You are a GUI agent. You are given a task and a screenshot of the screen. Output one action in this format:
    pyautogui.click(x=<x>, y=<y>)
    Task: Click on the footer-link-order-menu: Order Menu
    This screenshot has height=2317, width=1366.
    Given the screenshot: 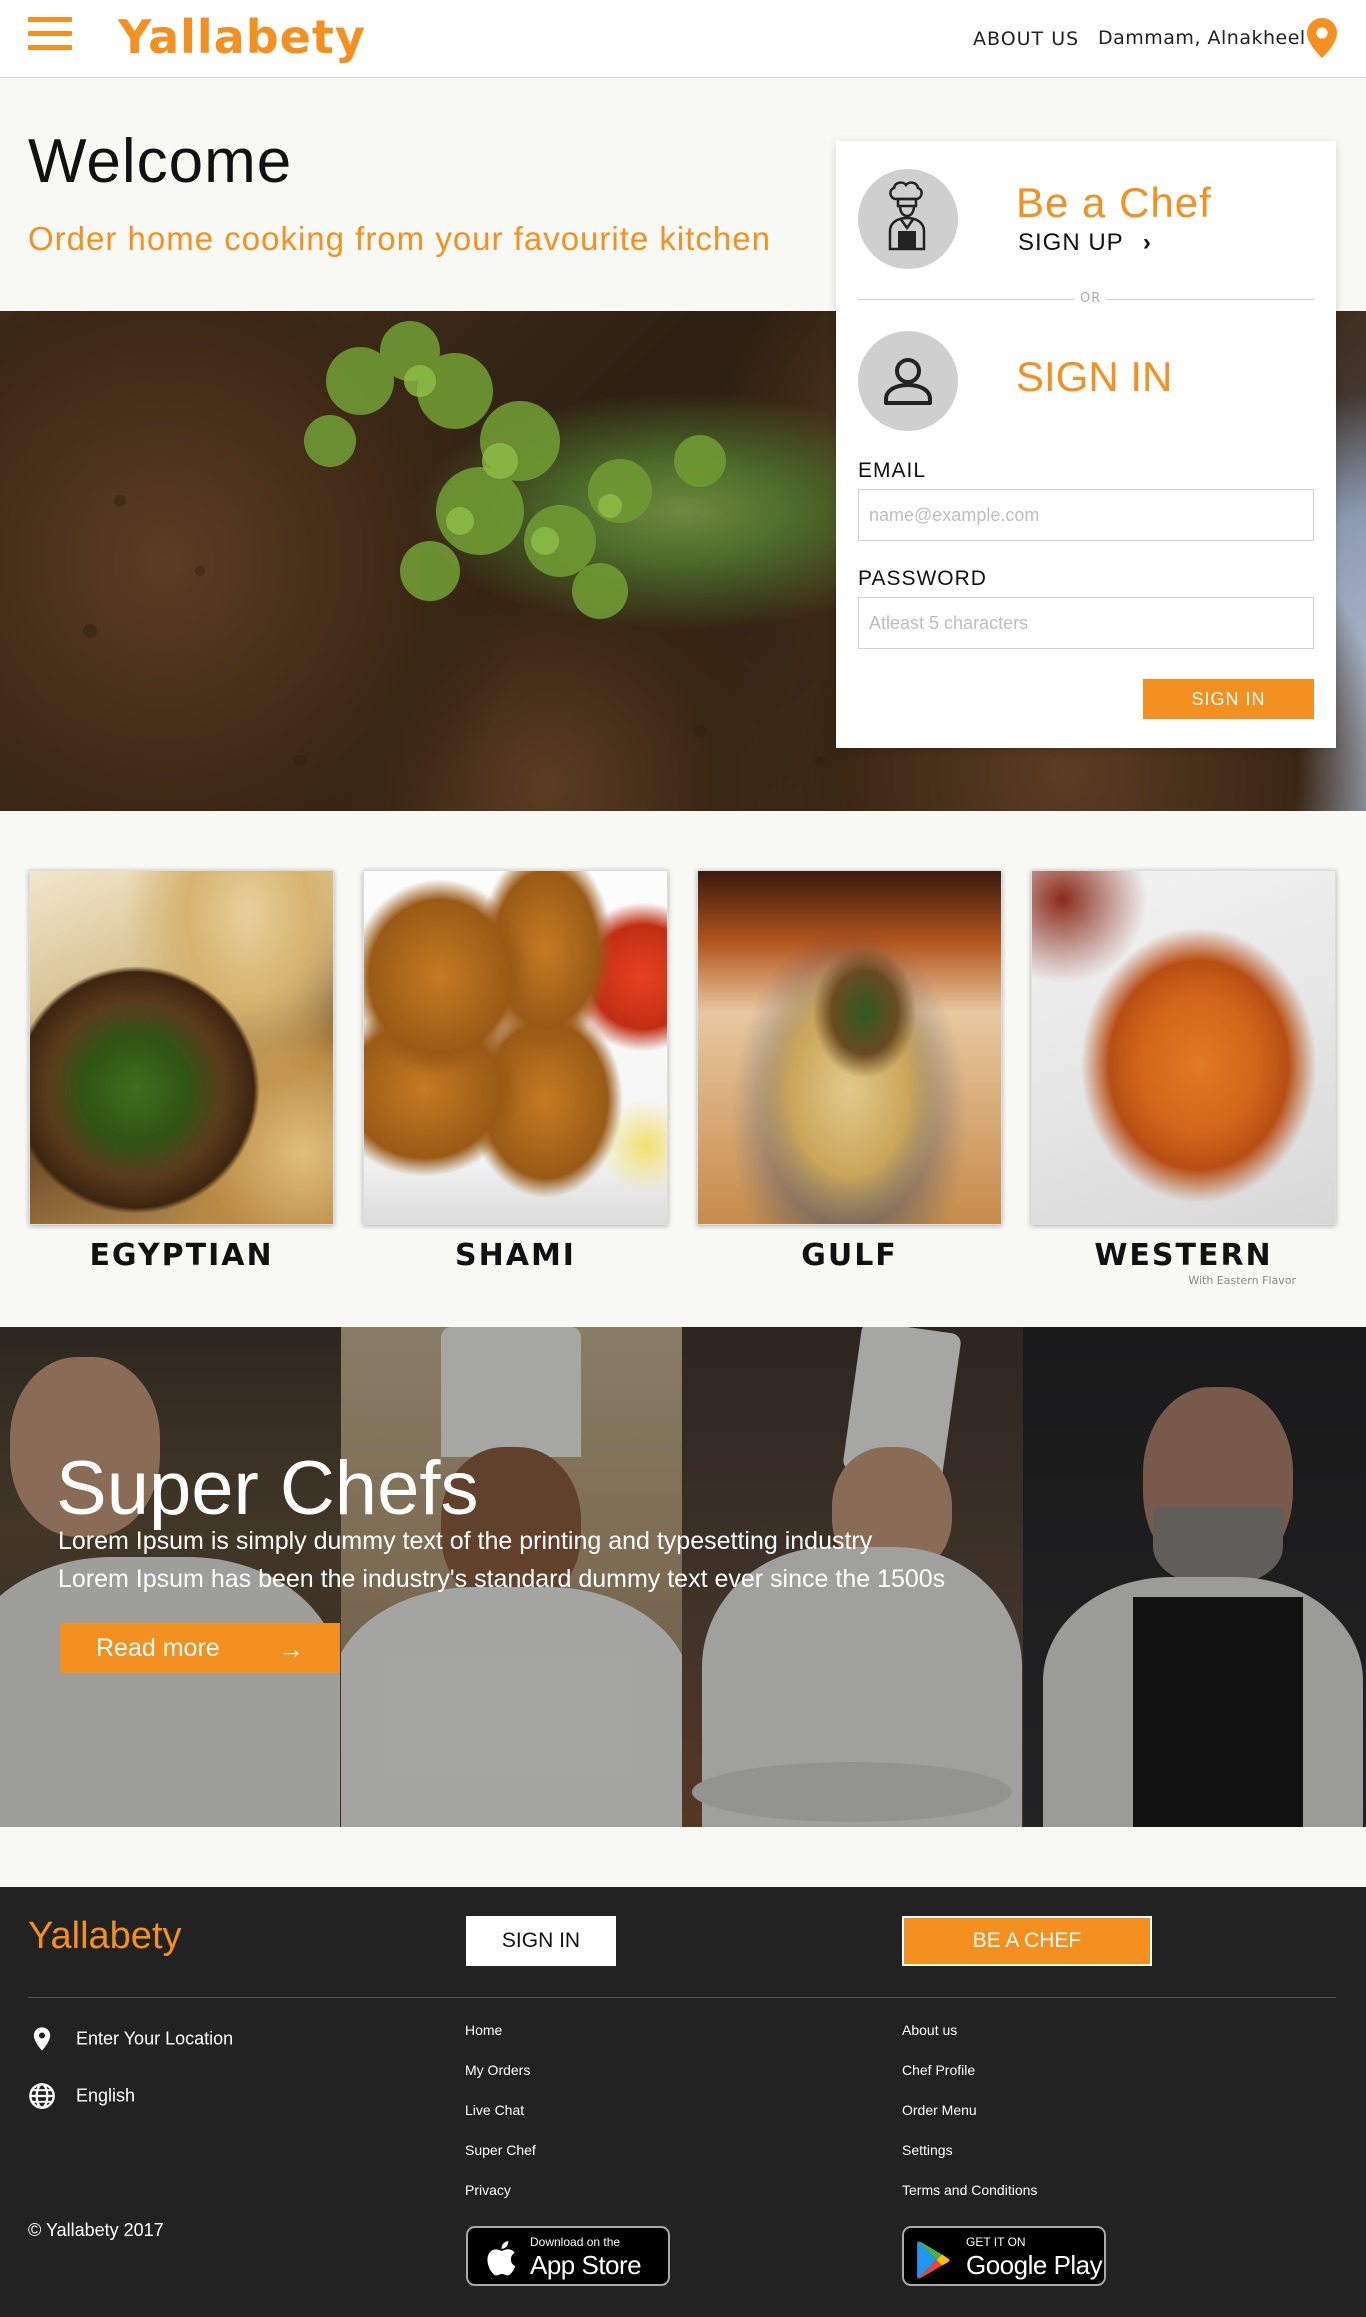 What is the action you would take?
    pyautogui.click(x=939, y=2110)
    